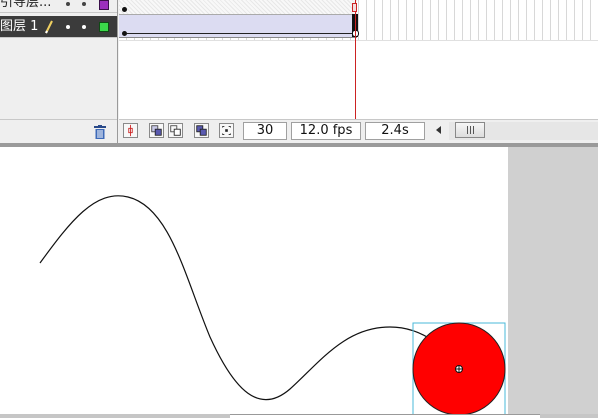  Describe the element at coordinates (100, 132) in the screenshot. I see `trash-icon` at that location.